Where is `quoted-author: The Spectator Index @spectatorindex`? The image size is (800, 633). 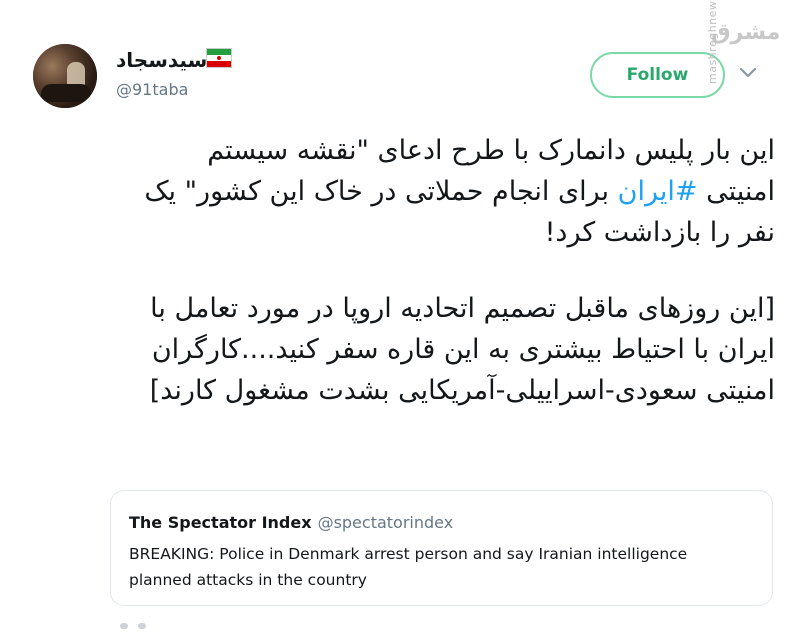 quoted-author: The Spectator Index @spectatorindex is located at coordinates (291, 523).